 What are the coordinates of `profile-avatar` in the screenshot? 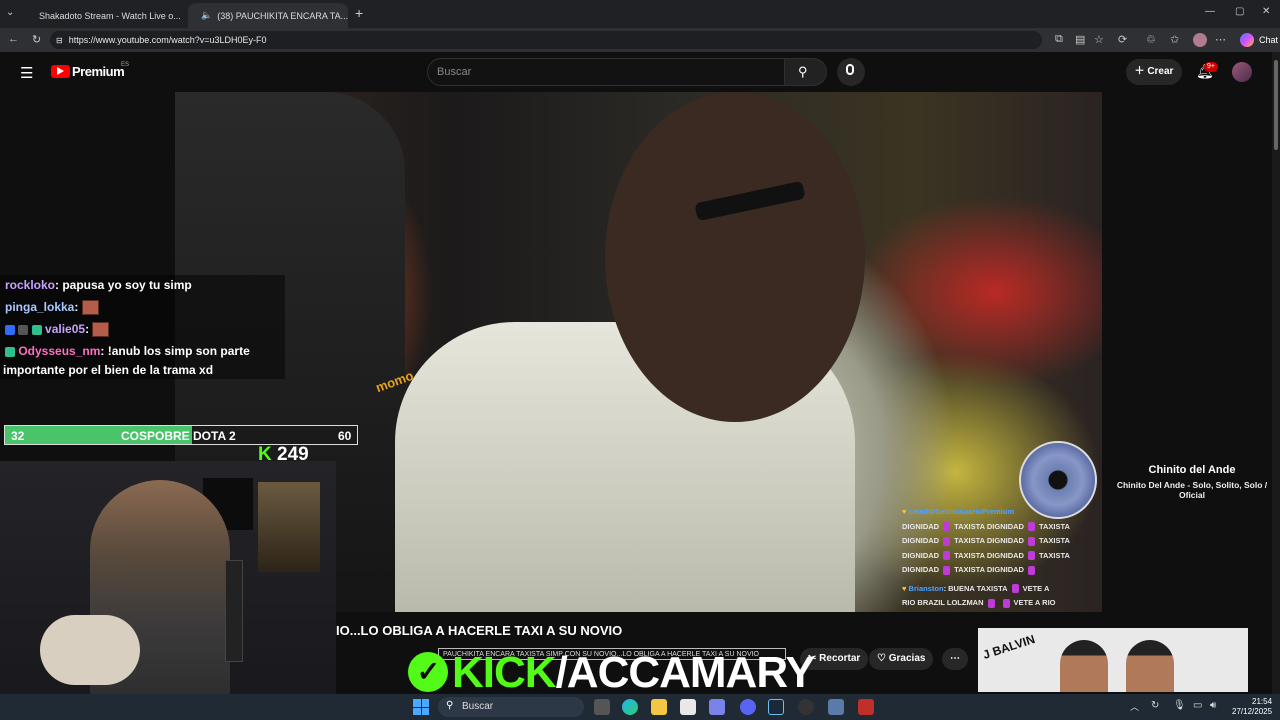 It's located at (1200, 40).